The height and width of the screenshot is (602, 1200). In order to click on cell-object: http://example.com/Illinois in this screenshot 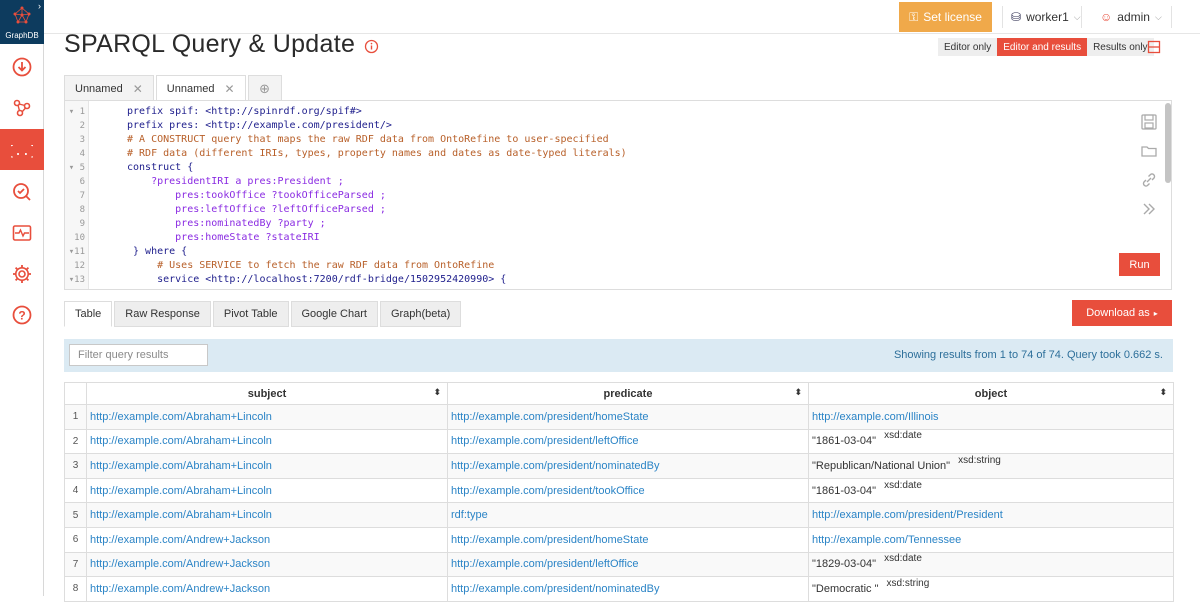, I will do `click(991, 417)`.